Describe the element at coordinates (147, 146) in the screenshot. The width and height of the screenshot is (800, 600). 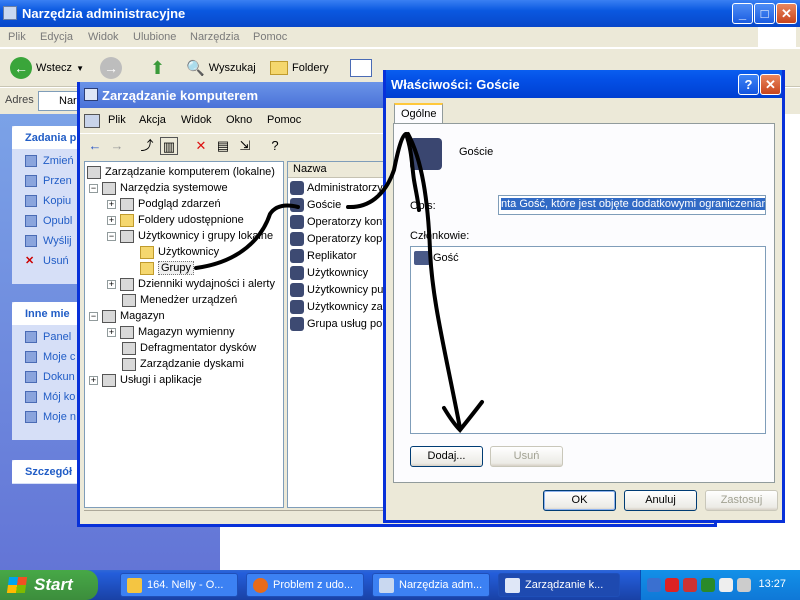
I see `up-level-icon: ⤴` at that location.